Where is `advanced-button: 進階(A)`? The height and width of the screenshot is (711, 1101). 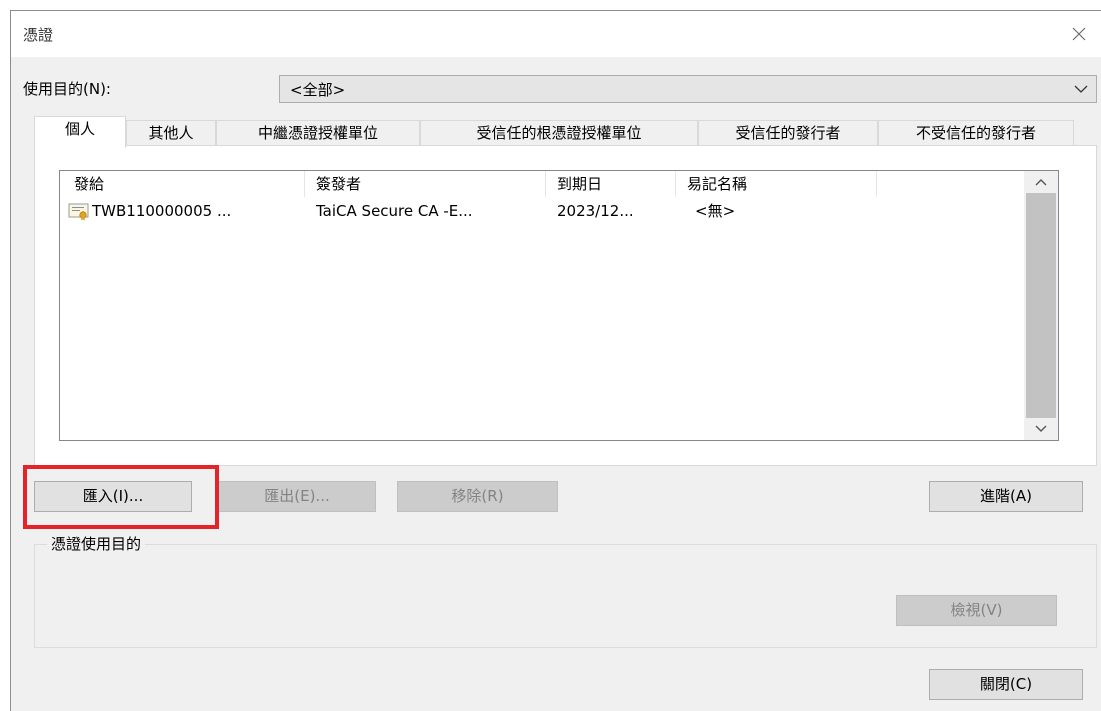
advanced-button: 進階(A) is located at coordinates (1006, 496).